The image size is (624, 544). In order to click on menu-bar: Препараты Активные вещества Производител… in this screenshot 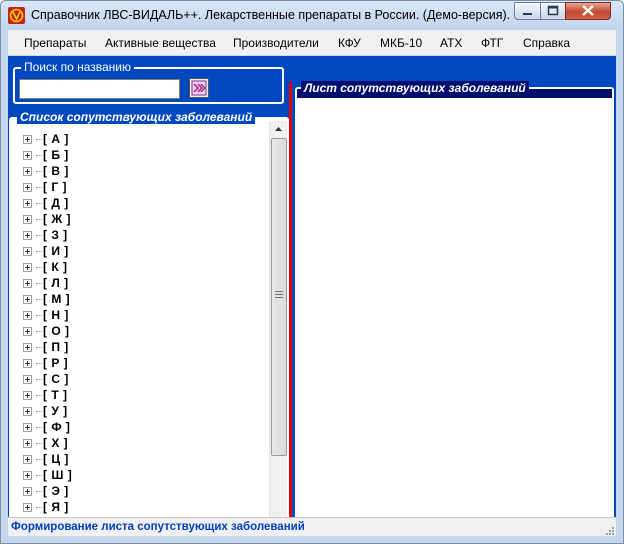, I will do `click(312, 43)`.